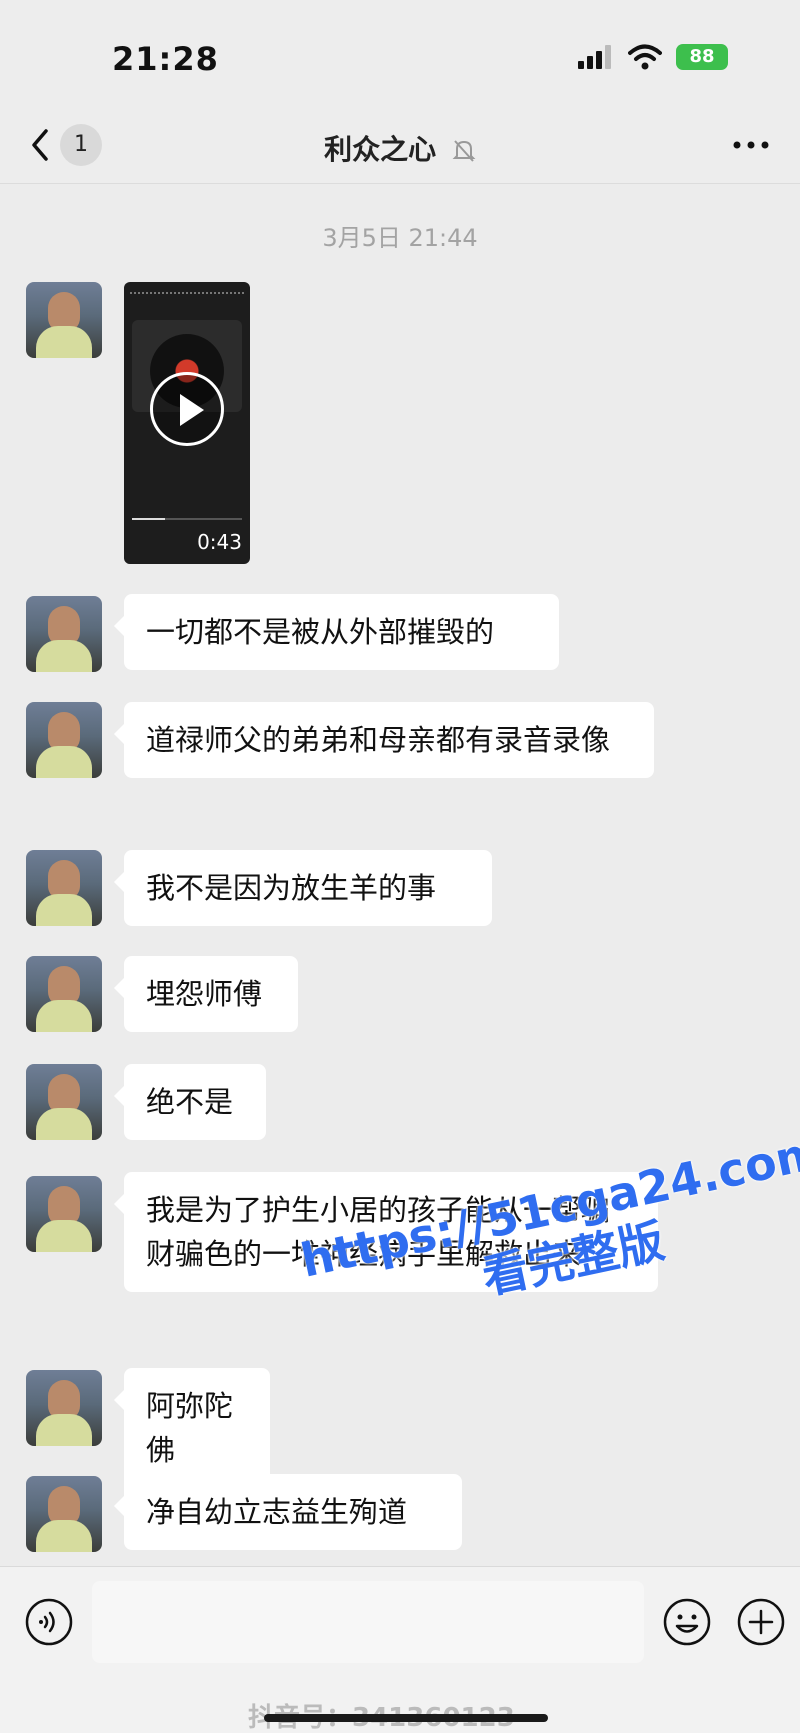  I want to click on video-duration: 0:43, so click(219, 542).